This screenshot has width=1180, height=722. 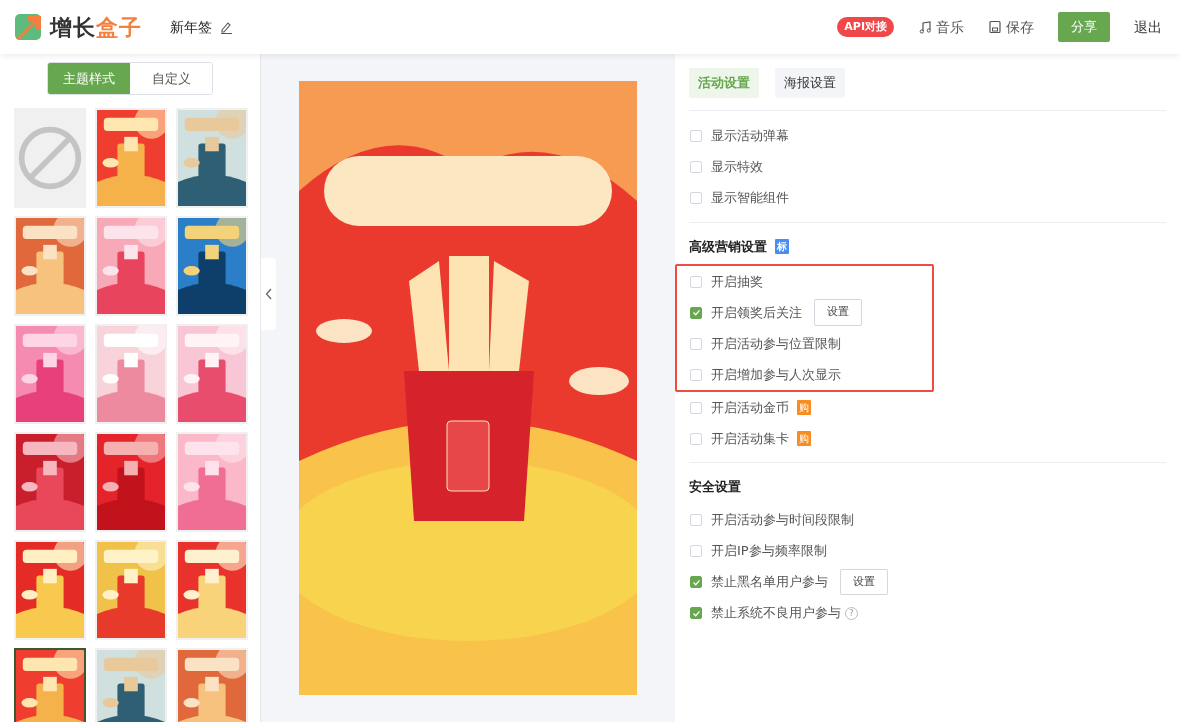 What do you see at coordinates (810, 83) in the screenshot?
I see `settings-tab: 海报设置` at bounding box center [810, 83].